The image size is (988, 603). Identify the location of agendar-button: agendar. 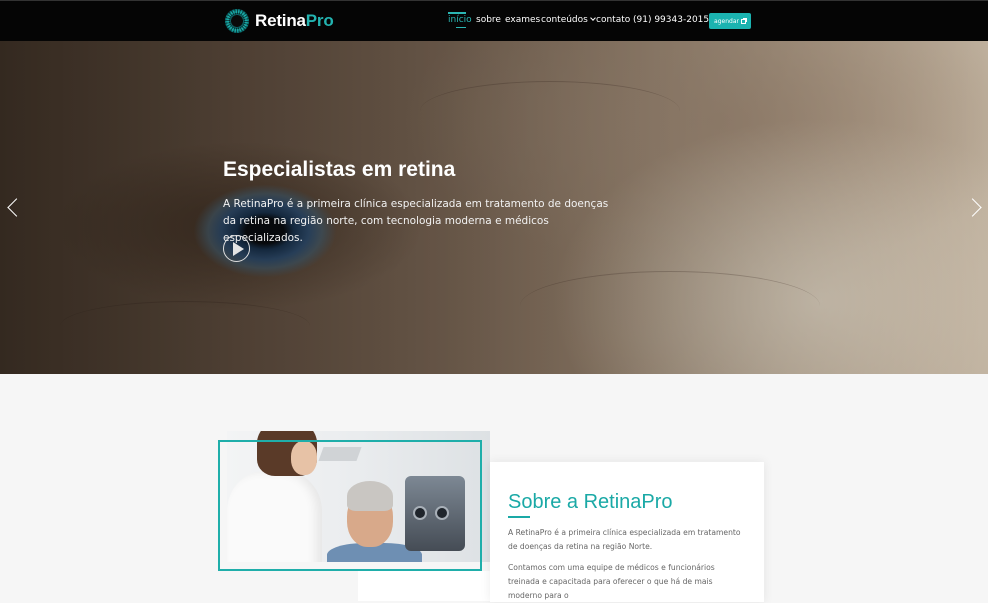
(730, 21).